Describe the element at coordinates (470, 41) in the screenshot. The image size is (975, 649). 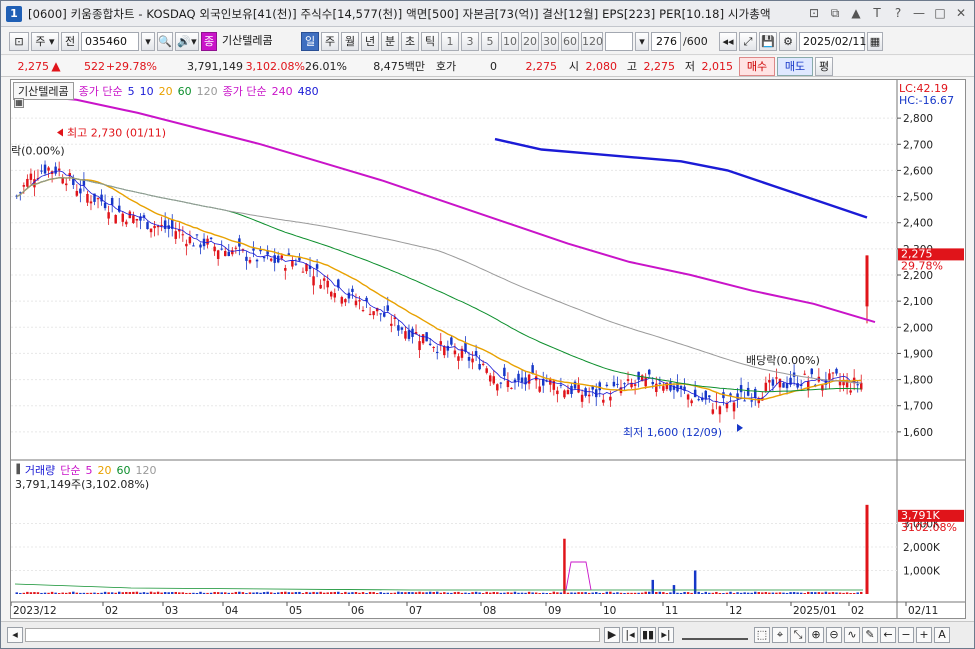
I see `interval-3-button: 3` at that location.